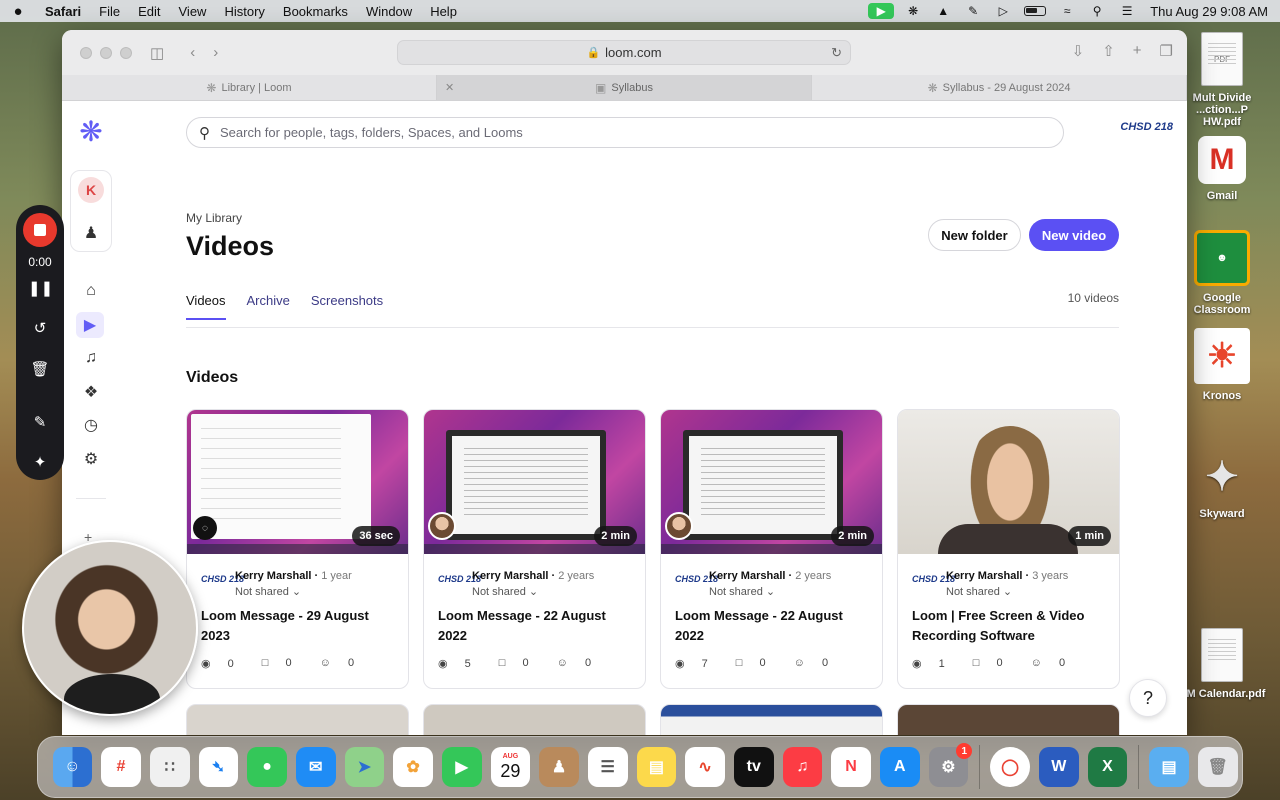 This screenshot has width=1280, height=800. Describe the element at coordinates (443, 11) in the screenshot. I see `menu-help: Help` at that location.